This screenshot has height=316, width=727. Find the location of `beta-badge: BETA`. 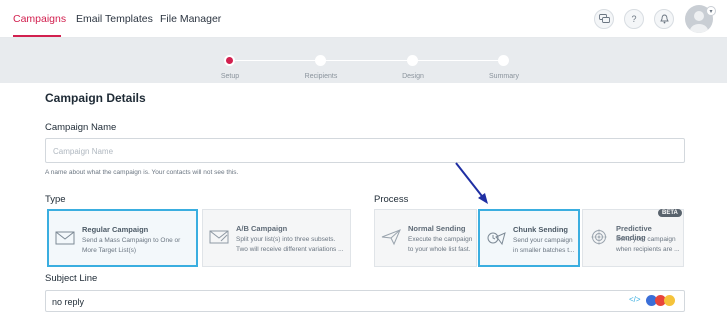

beta-badge: BETA is located at coordinates (670, 213).